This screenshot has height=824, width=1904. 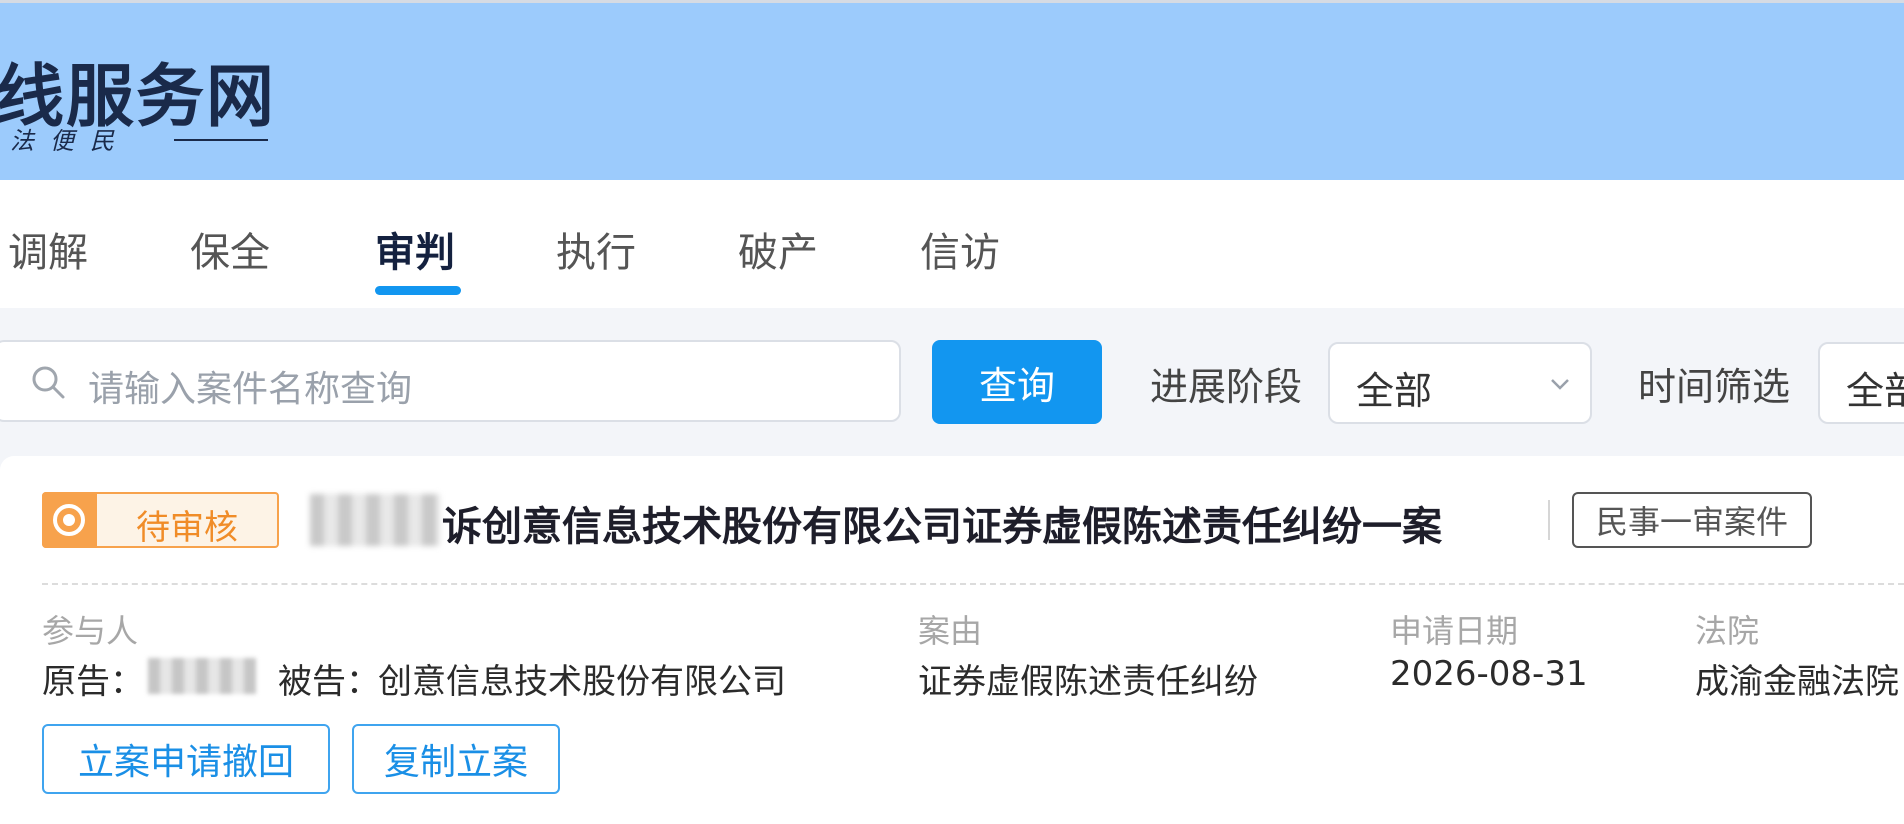 I want to click on stage-select: 全部, so click(x=1460, y=383).